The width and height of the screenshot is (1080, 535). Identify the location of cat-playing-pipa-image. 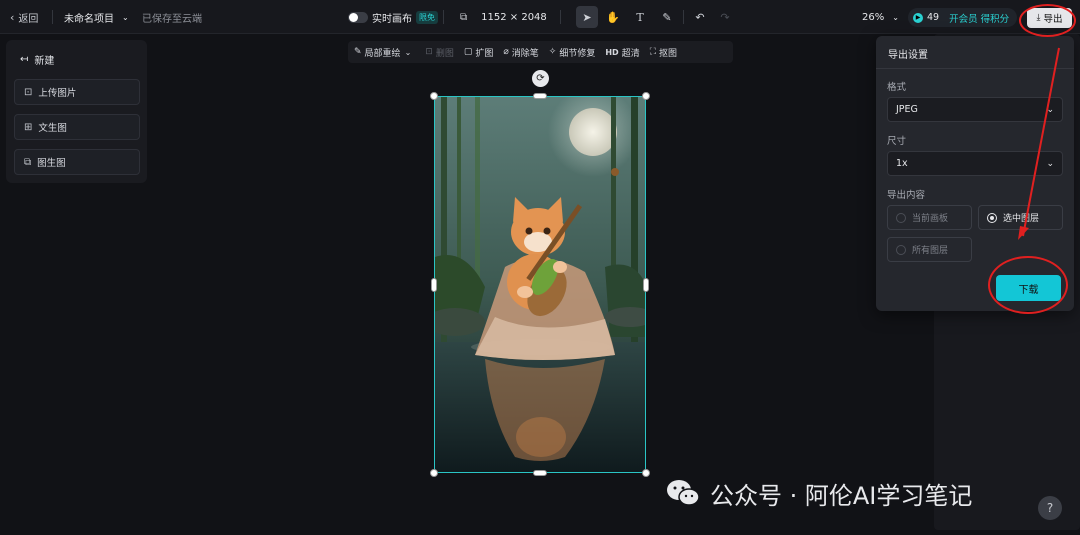
(540, 284).